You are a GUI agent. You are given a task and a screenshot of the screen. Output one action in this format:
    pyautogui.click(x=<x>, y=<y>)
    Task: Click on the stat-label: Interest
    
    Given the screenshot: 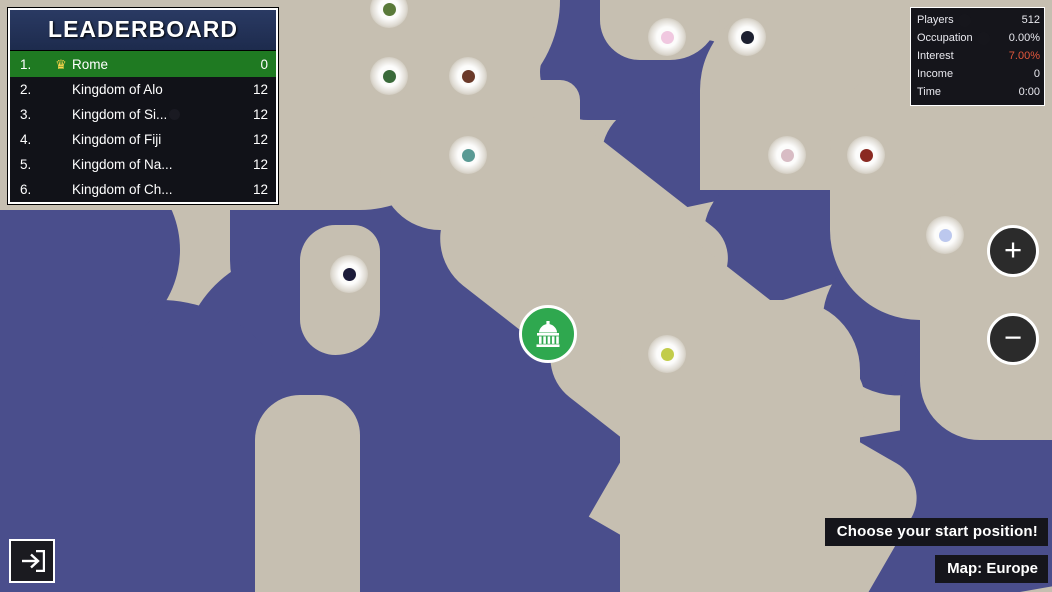 What is the action you would take?
    pyautogui.click(x=935, y=56)
    